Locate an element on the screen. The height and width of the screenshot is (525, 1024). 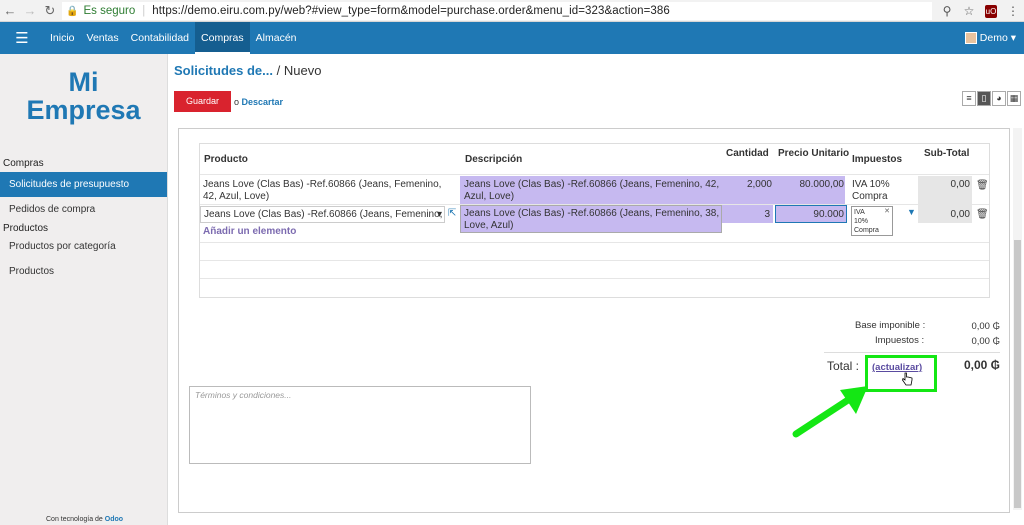
col-cantidad: Cantidad is located at coordinates (747, 153).